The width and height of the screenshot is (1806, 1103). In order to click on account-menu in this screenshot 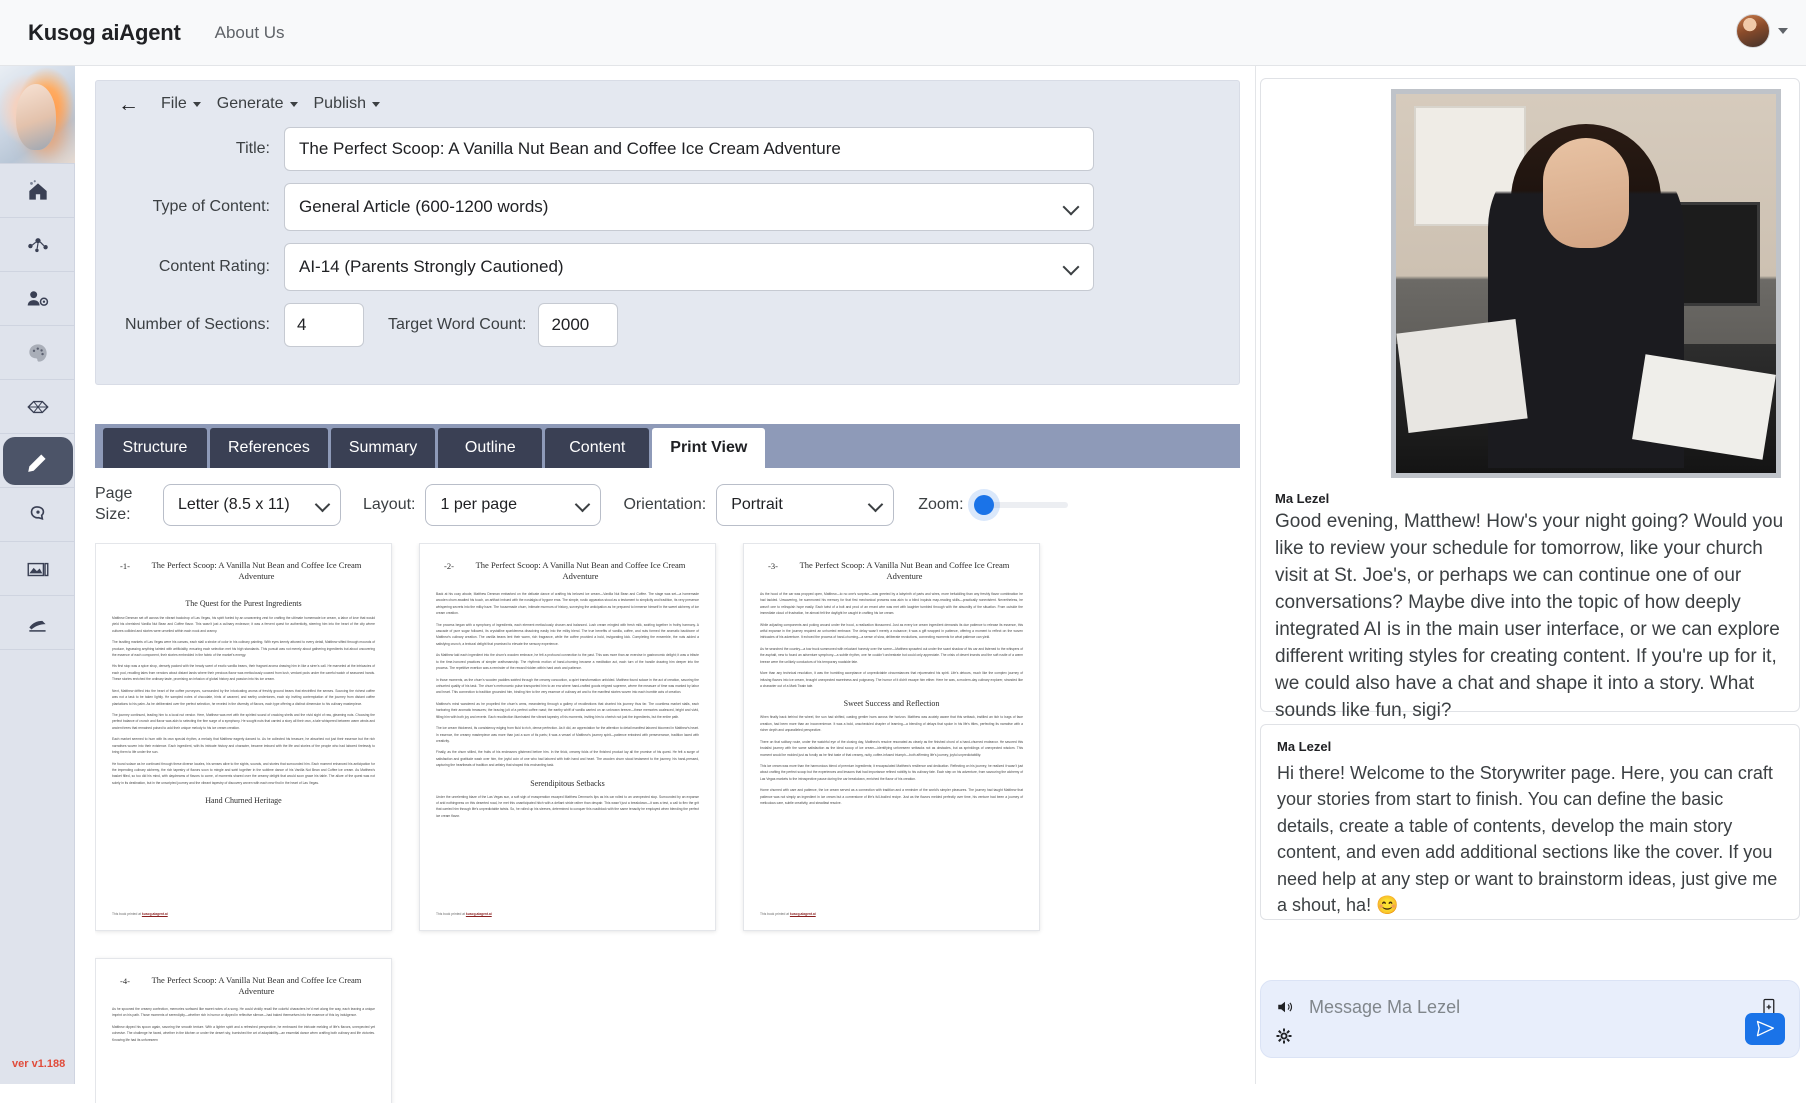, I will do `click(1762, 31)`.